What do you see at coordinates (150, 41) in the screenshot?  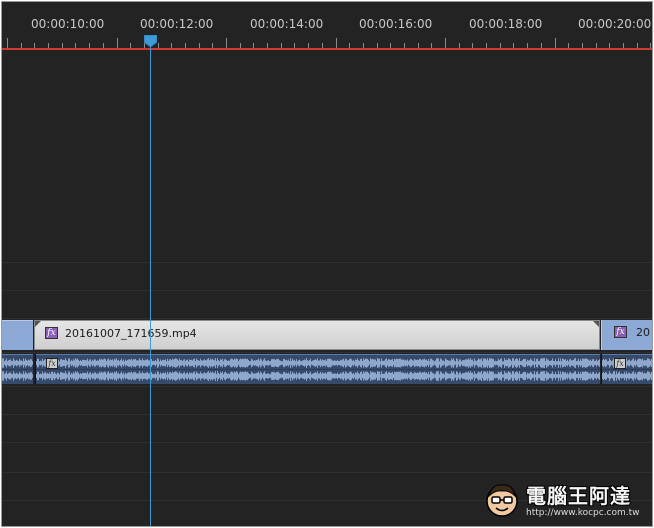 I see `playhead-marker-icon` at bounding box center [150, 41].